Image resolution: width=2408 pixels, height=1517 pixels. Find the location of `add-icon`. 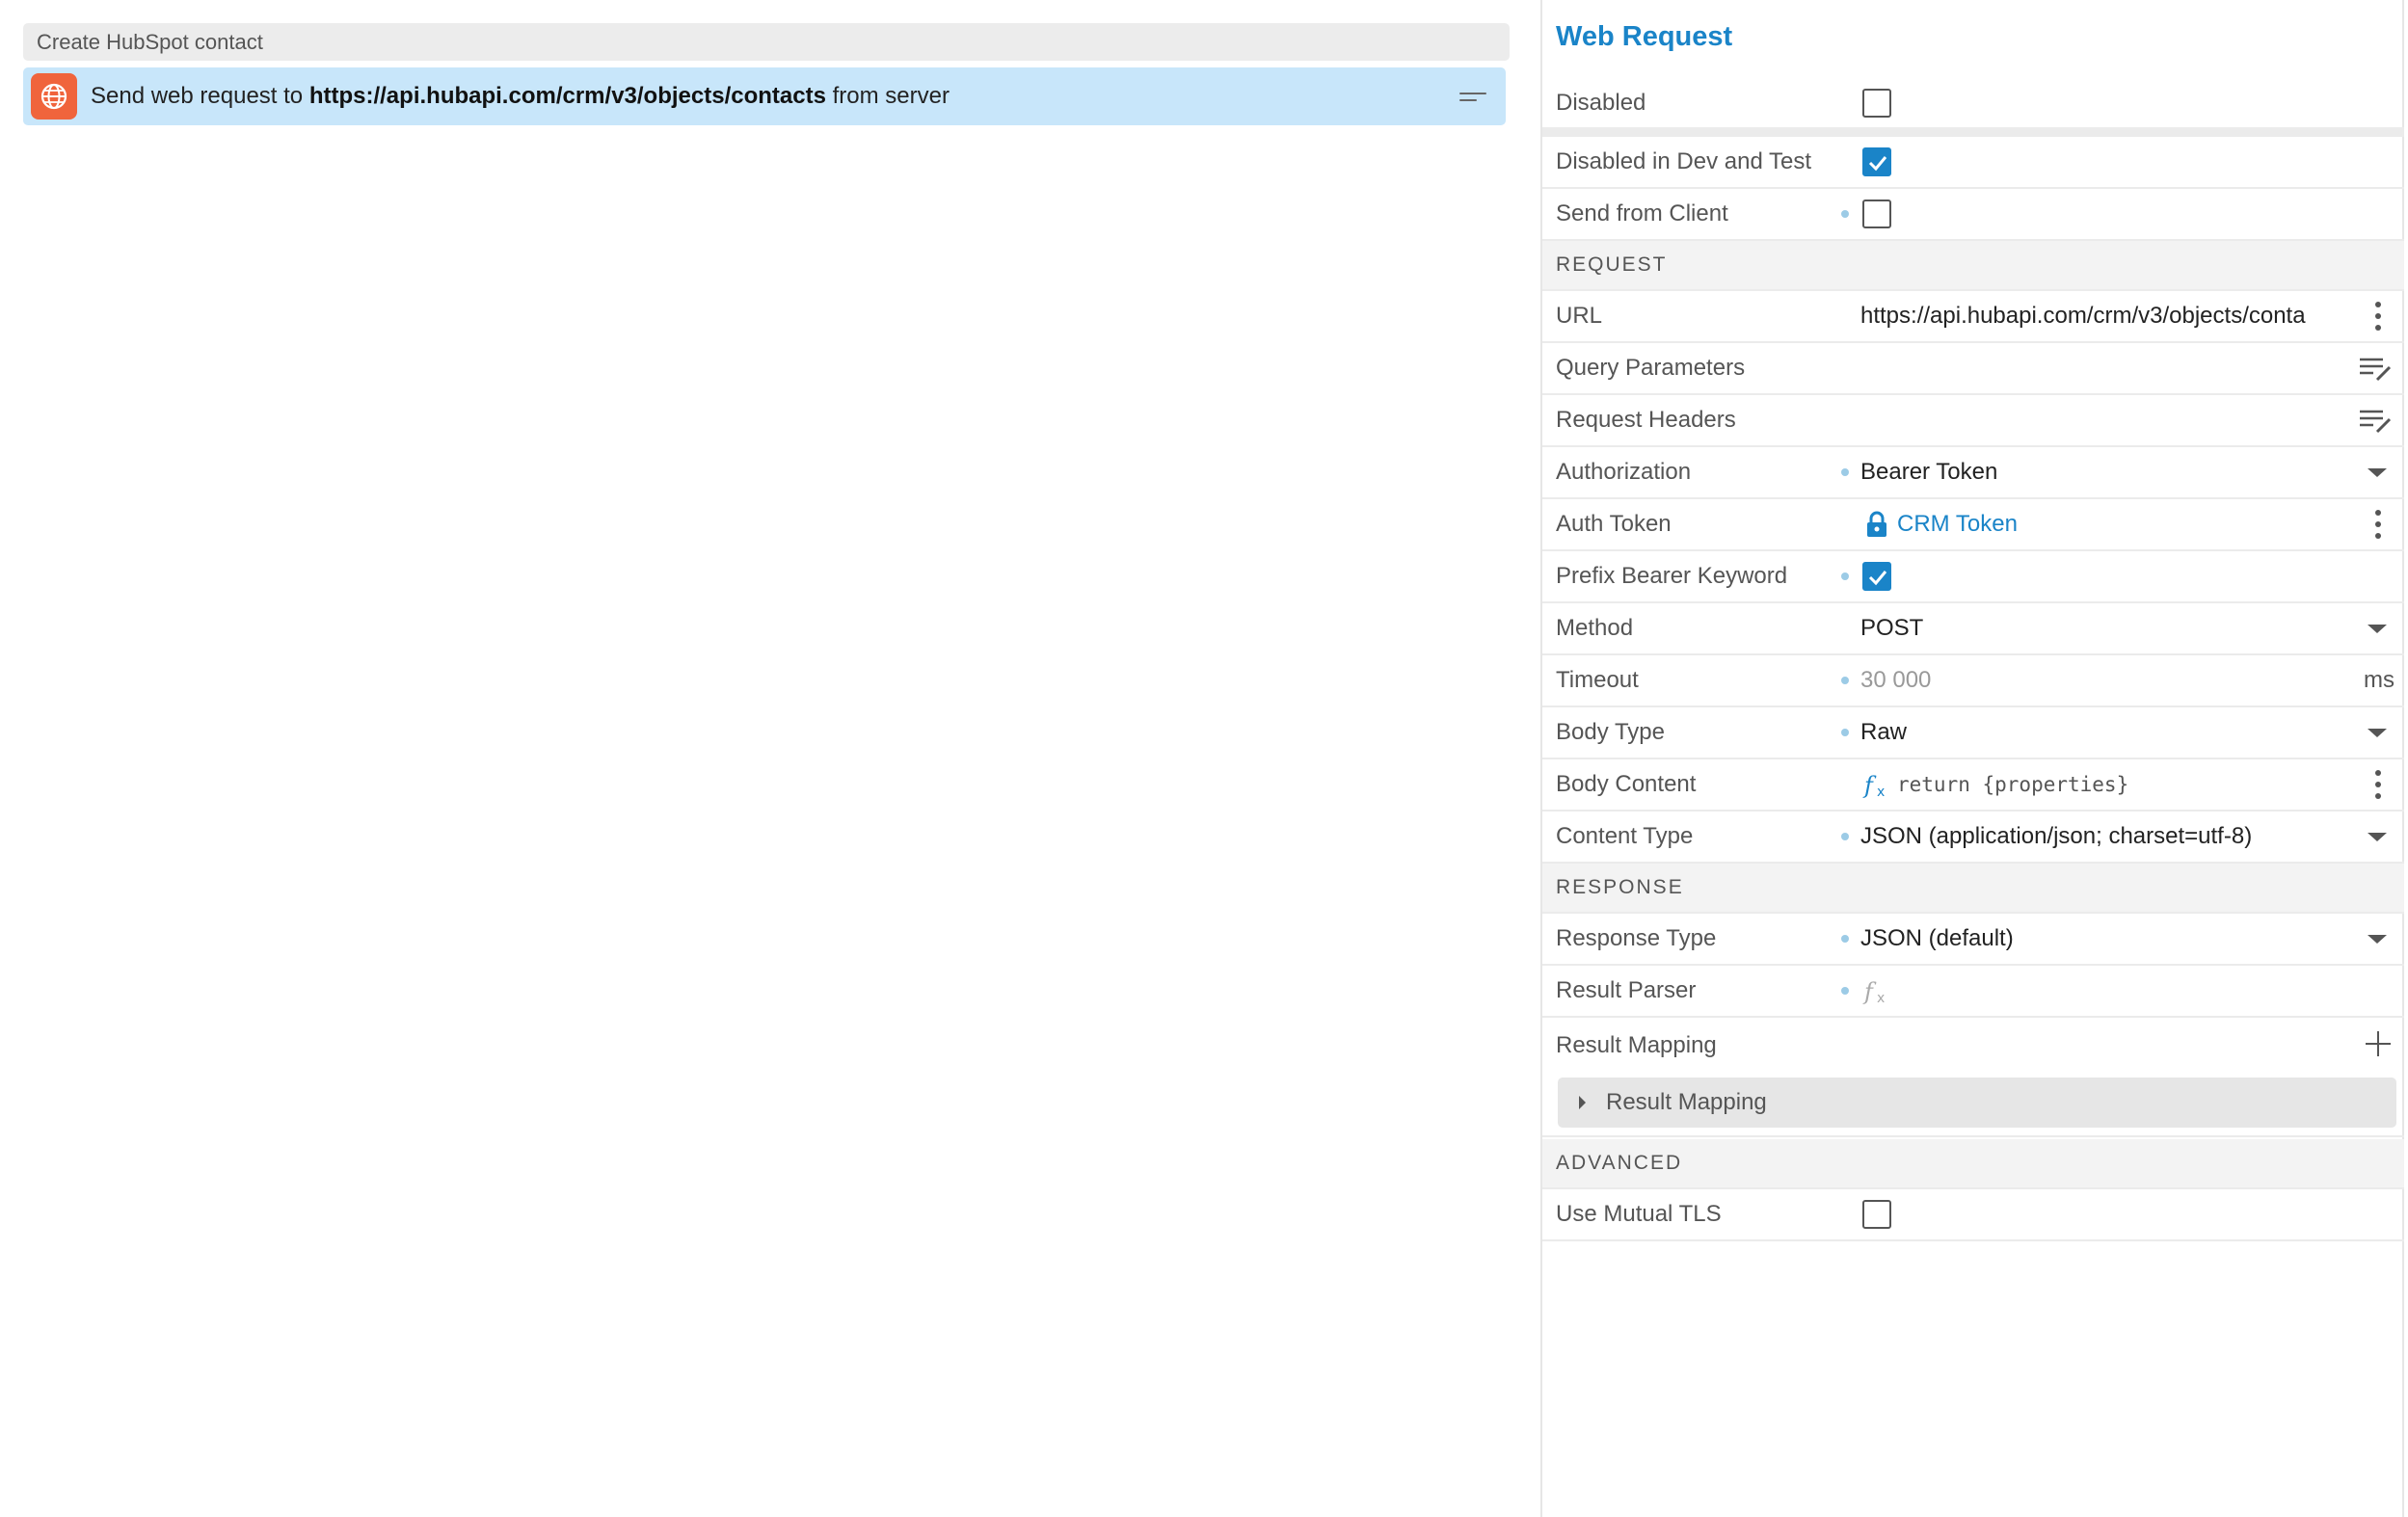

add-icon is located at coordinates (2378, 1043).